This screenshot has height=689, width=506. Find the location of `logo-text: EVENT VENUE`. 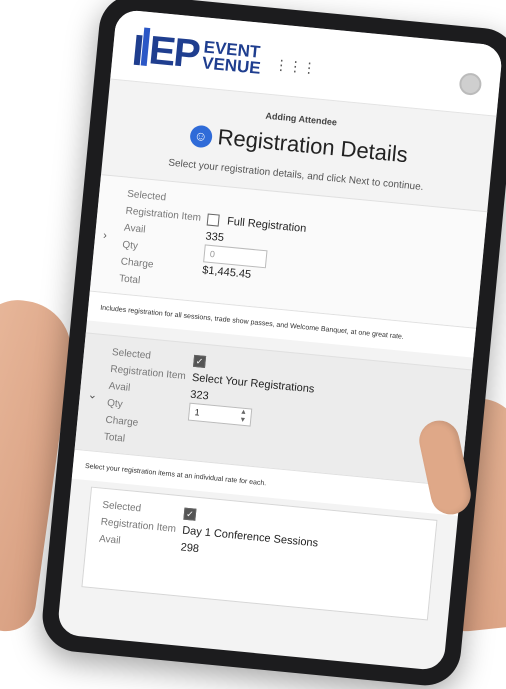

logo-text: EVENT VENUE is located at coordinates (231, 57).